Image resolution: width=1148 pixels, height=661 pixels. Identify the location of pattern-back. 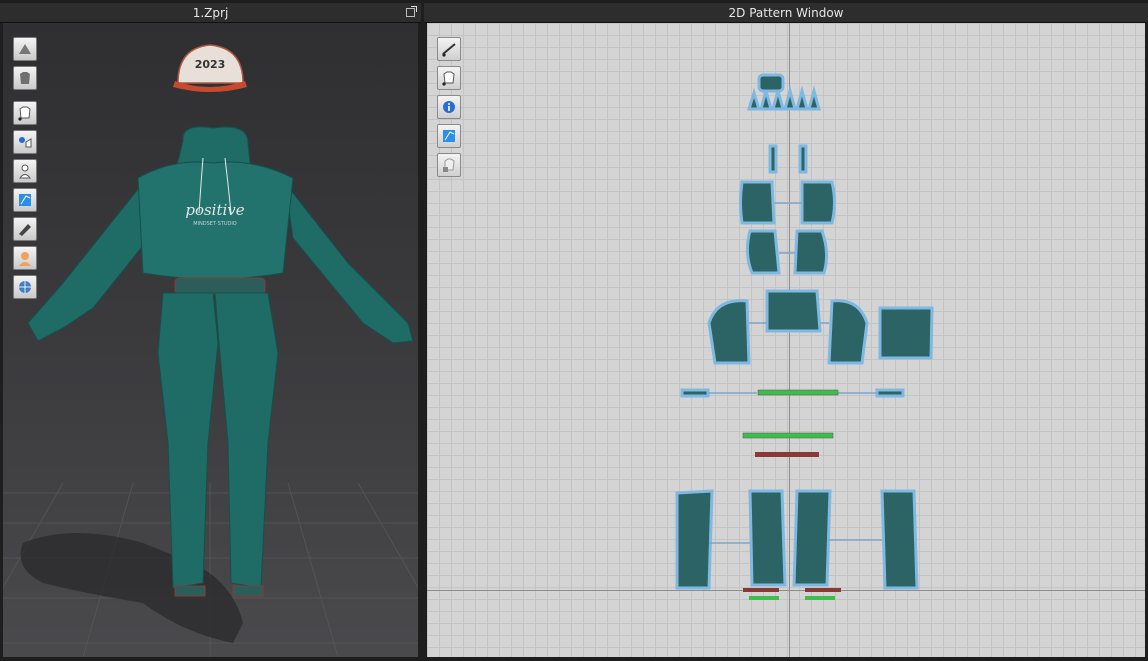
(906, 333).